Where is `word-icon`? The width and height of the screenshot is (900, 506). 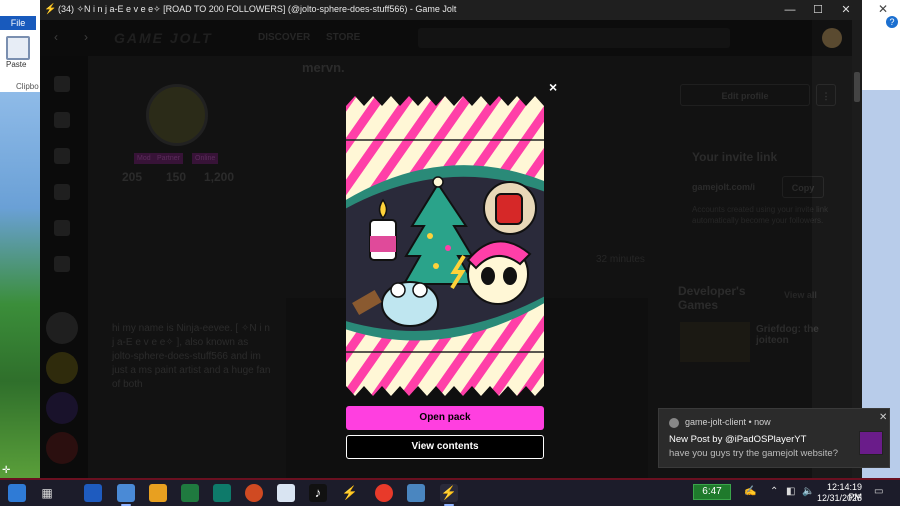 word-icon is located at coordinates (93, 493).